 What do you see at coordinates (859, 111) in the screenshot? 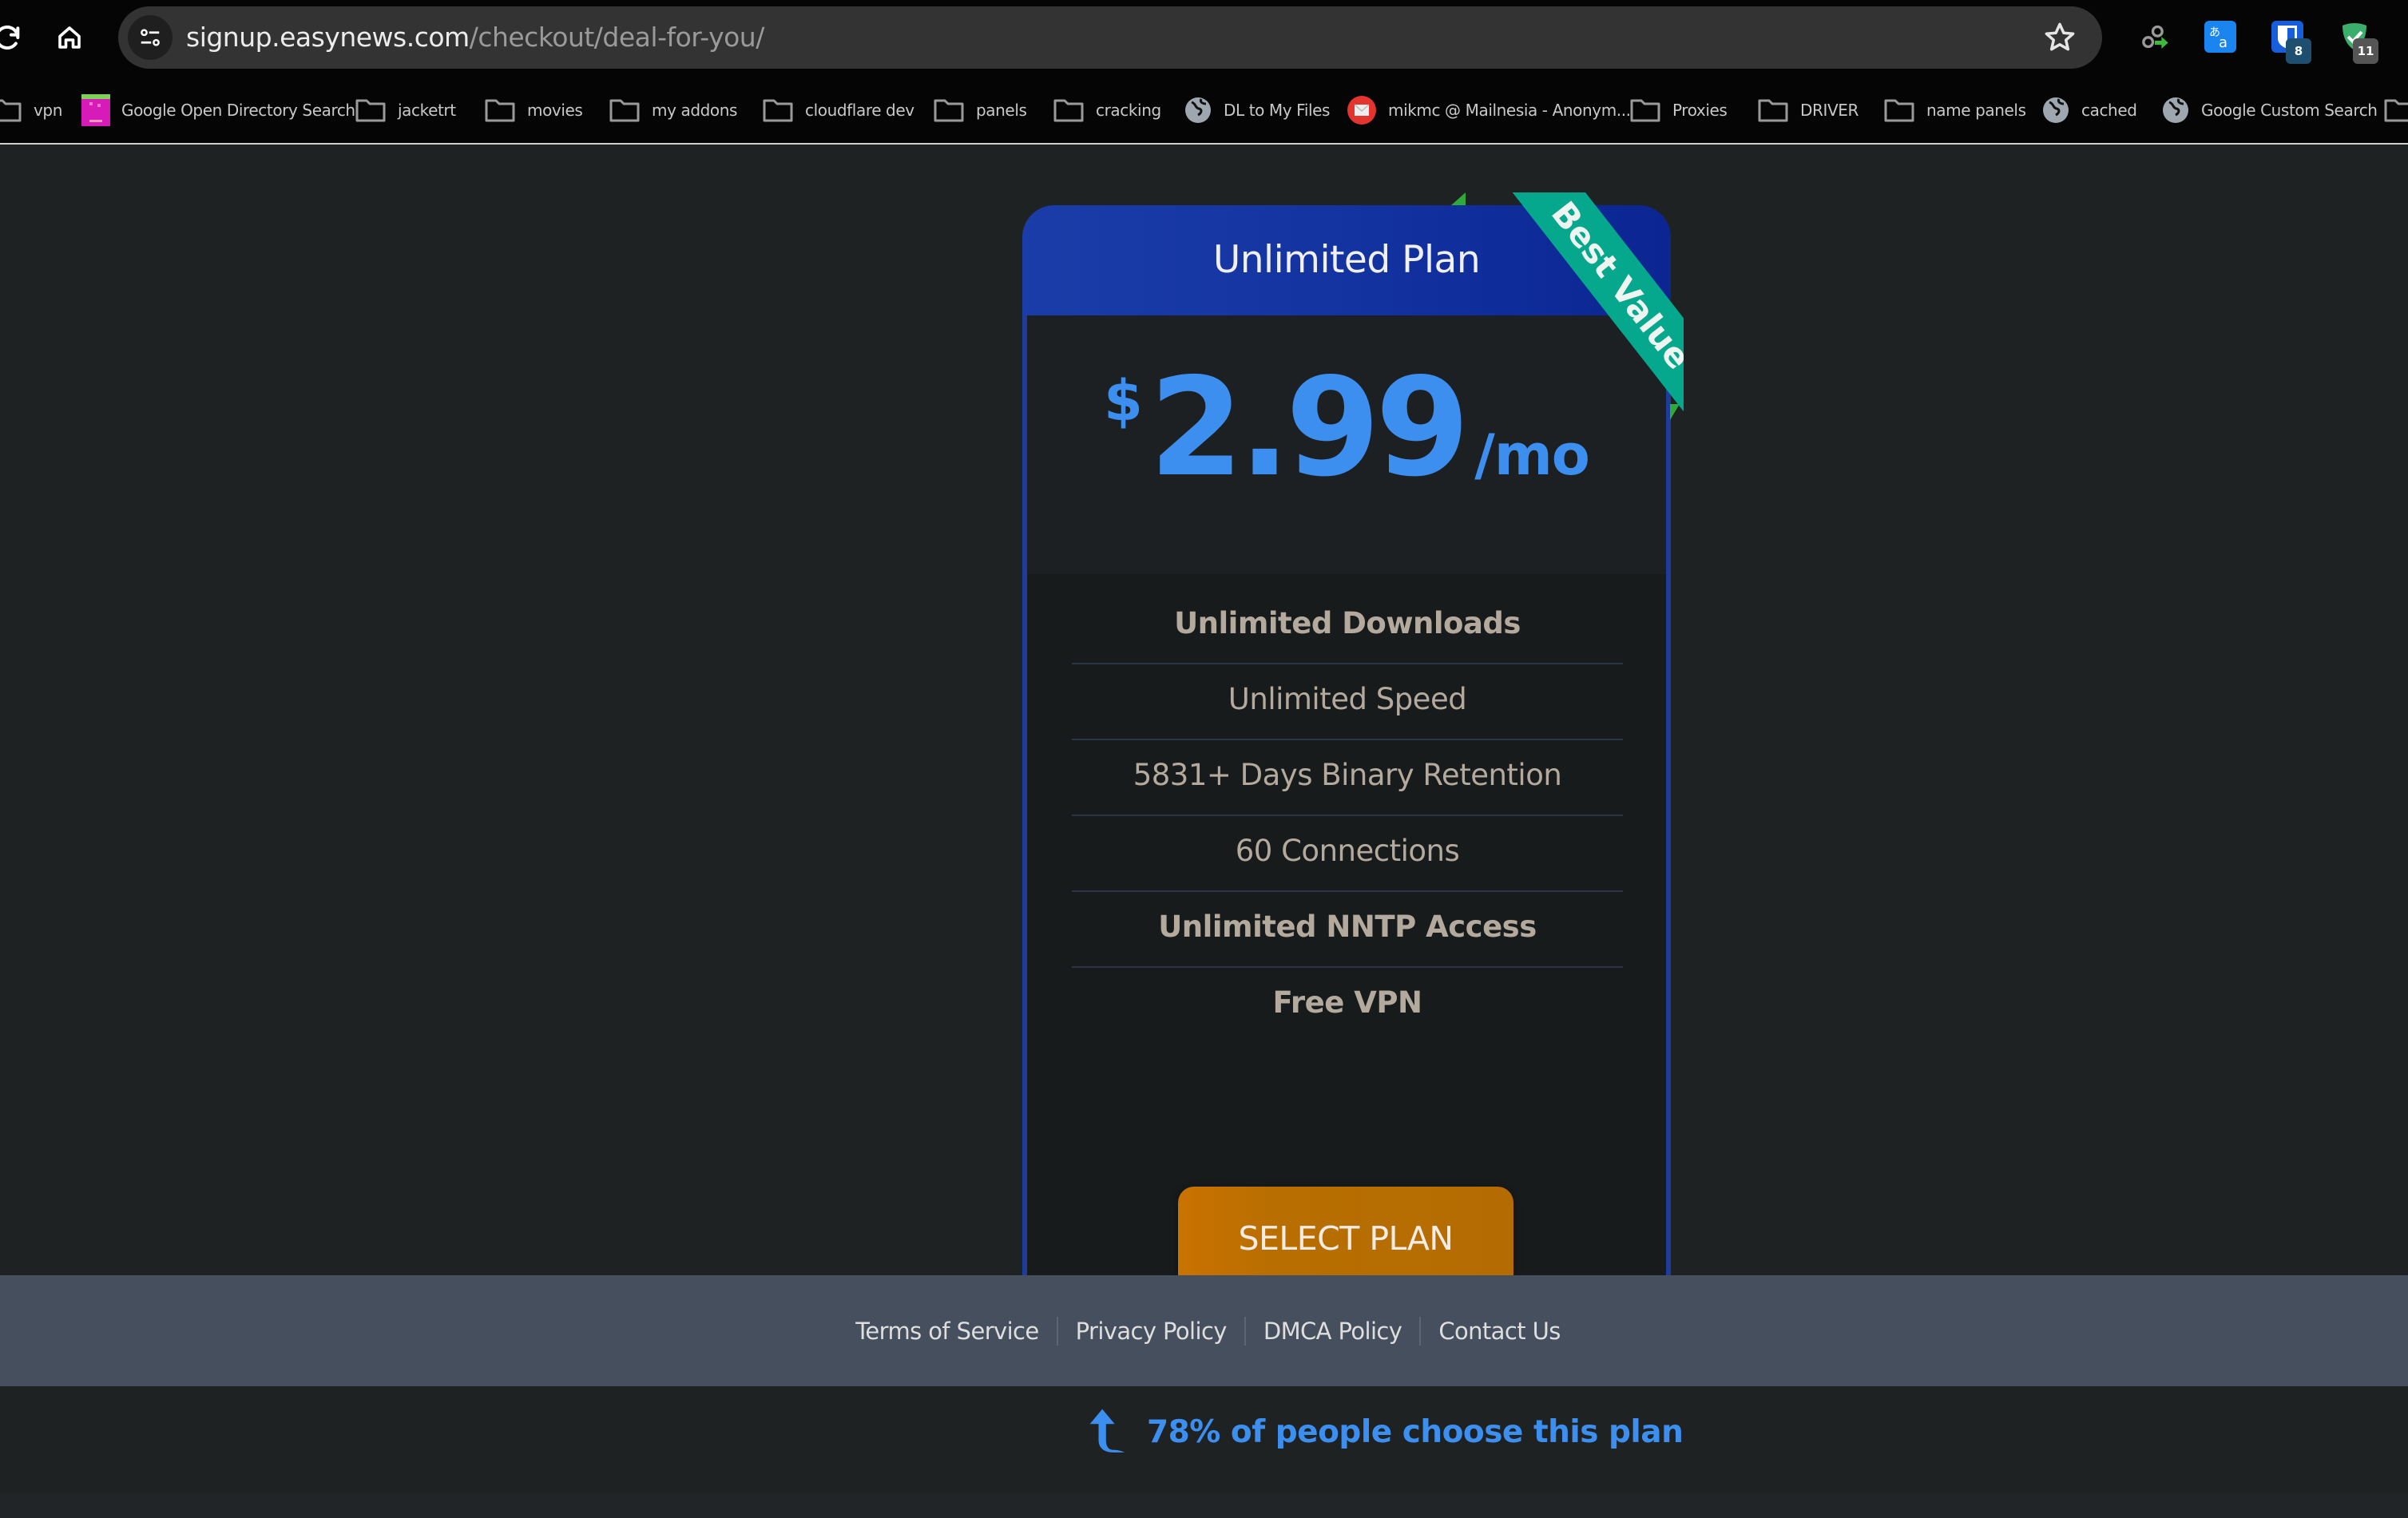
I see `bookmark-label: cloudflare dev` at bounding box center [859, 111].